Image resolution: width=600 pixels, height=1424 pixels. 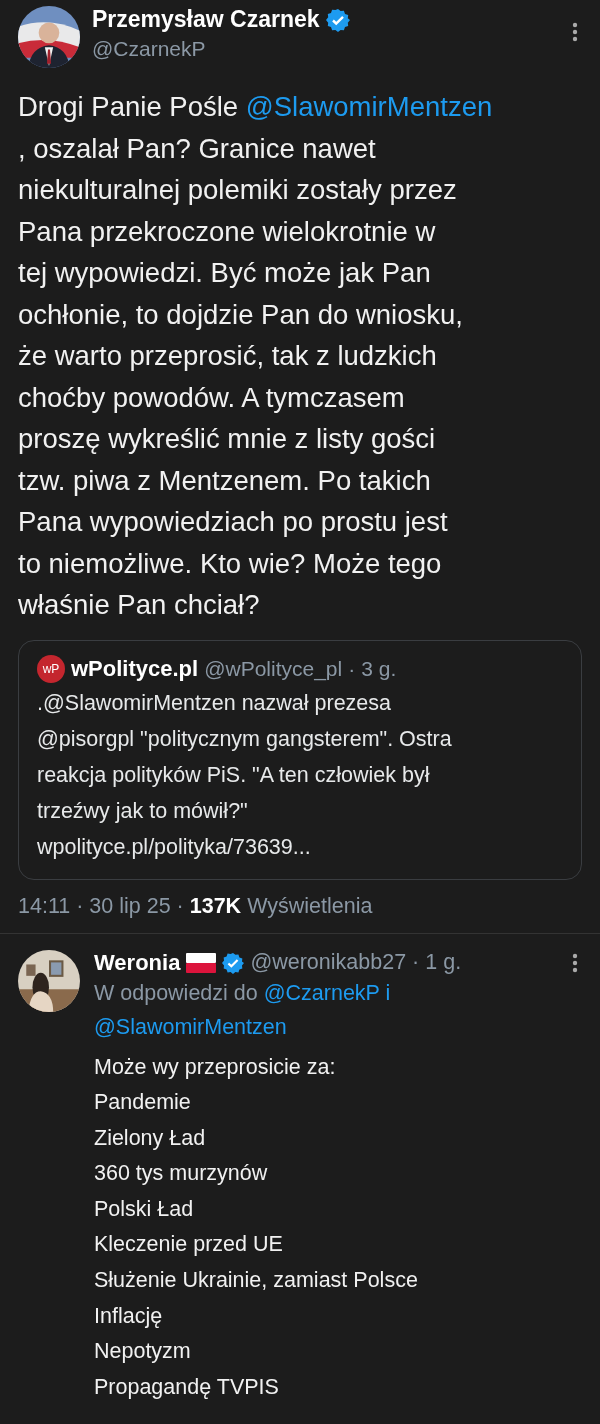 I want to click on site-logo: wP, so click(x=51, y=668).